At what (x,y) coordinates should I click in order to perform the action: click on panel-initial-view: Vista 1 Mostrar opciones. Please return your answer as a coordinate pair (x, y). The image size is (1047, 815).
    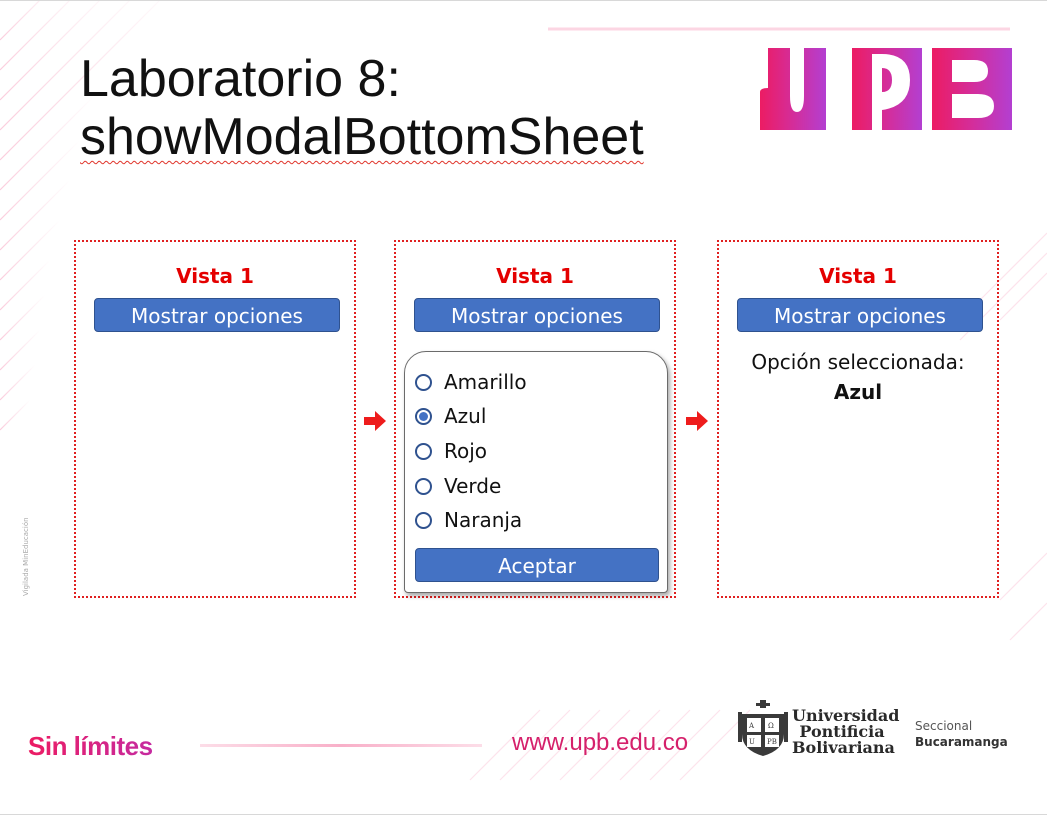
    Looking at the image, I should click on (215, 419).